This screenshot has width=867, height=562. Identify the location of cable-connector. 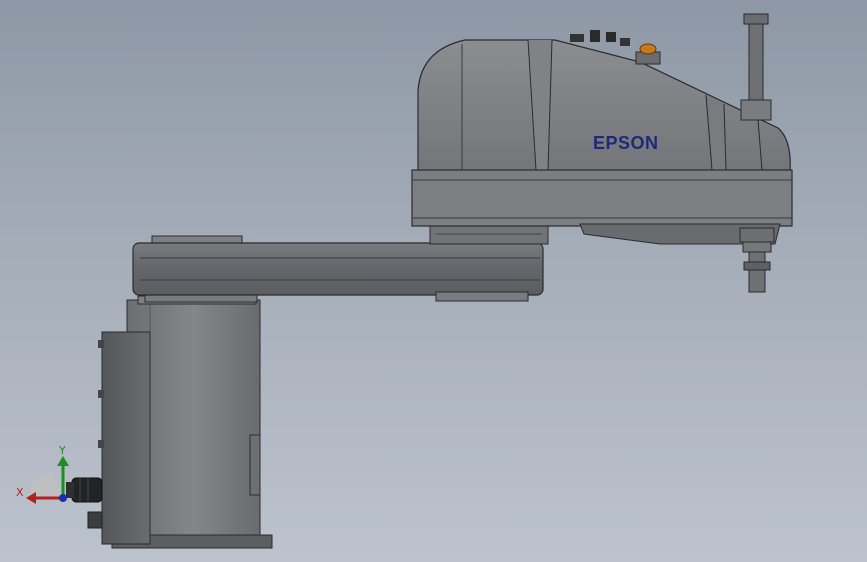
(84, 490).